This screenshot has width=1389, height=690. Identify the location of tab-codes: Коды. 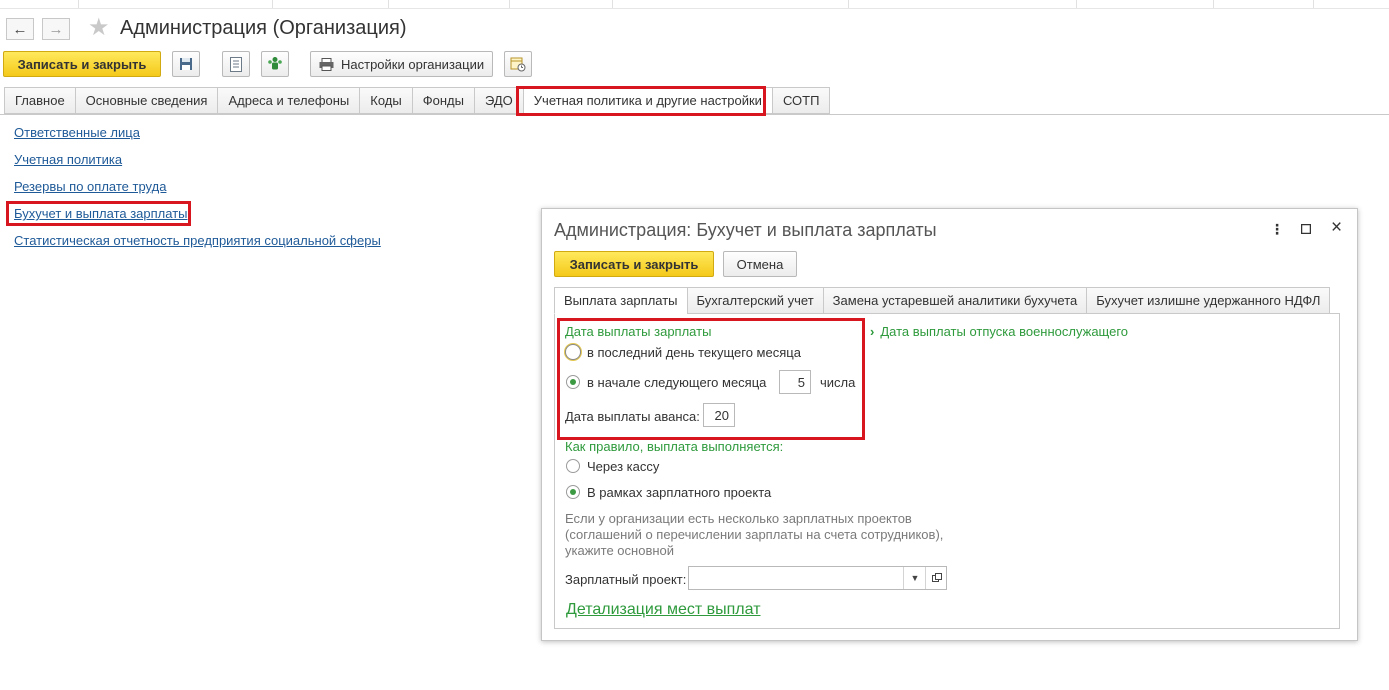
(385, 100).